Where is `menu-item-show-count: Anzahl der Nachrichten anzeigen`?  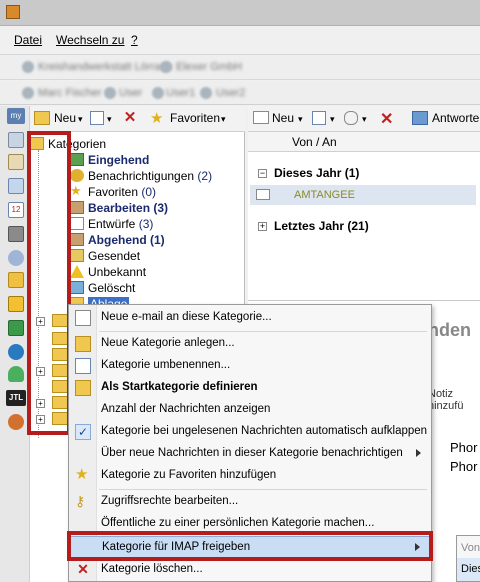
menu-item-show-count: Anzahl der Nachrichten anzeigen is located at coordinates (250, 410).